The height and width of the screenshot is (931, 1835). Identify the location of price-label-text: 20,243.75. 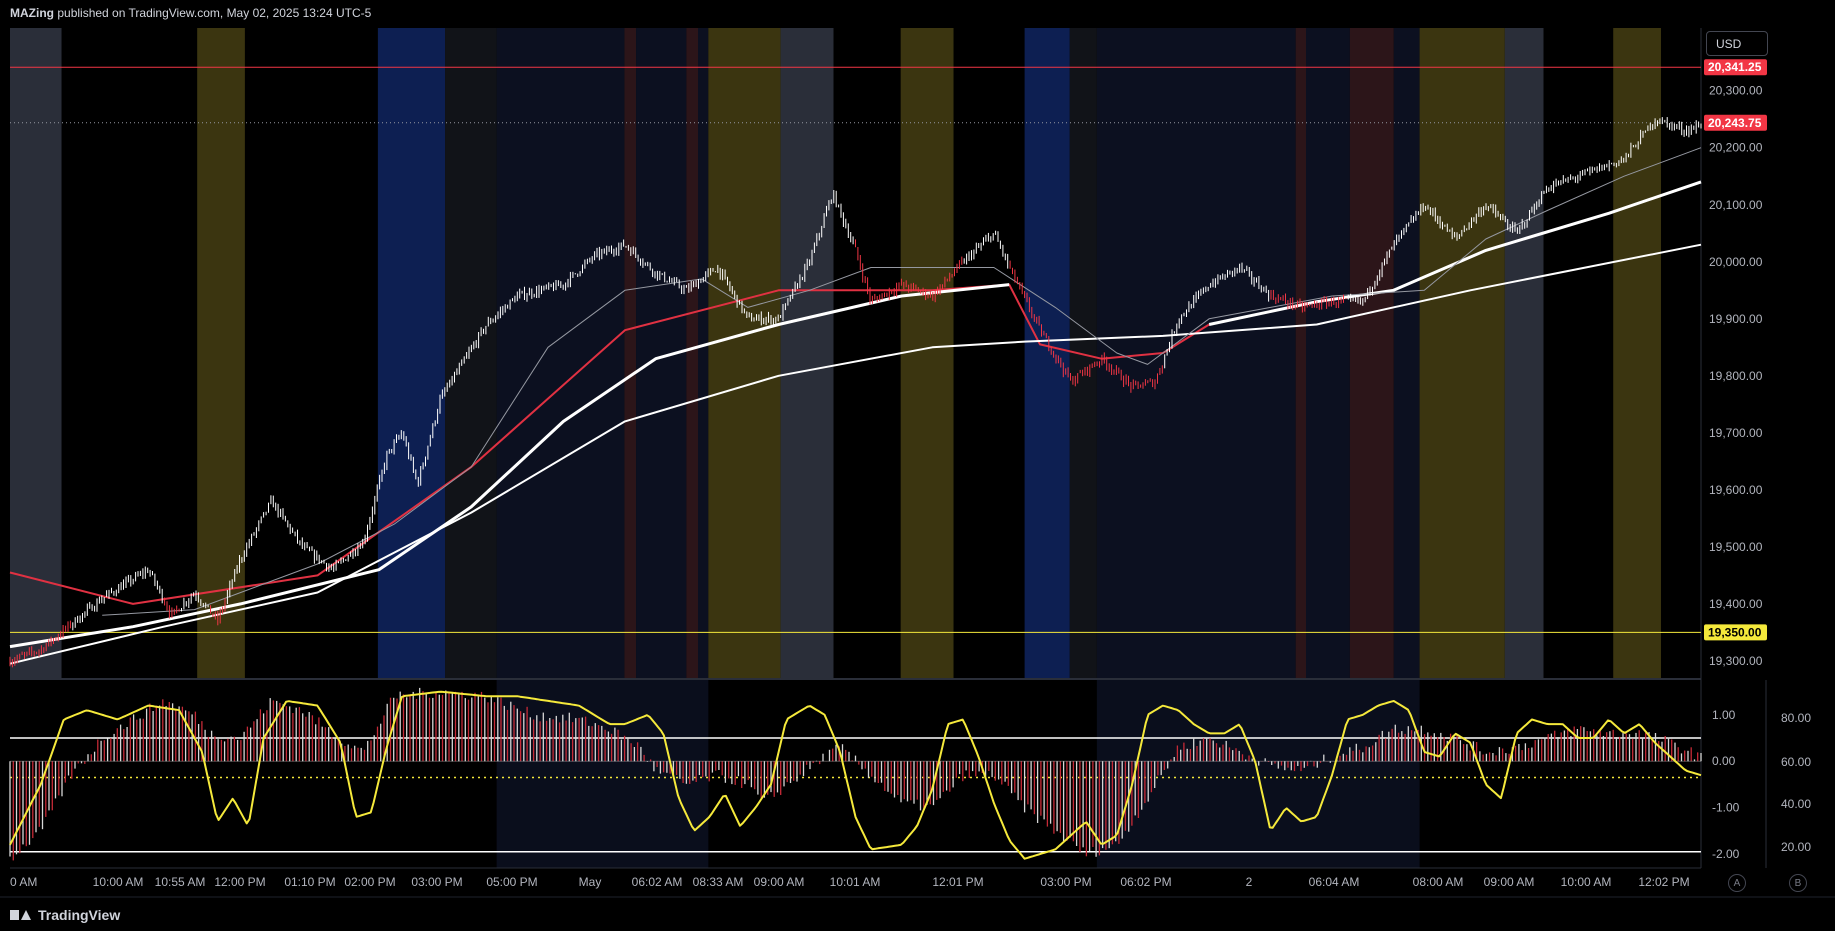
(1735, 123).